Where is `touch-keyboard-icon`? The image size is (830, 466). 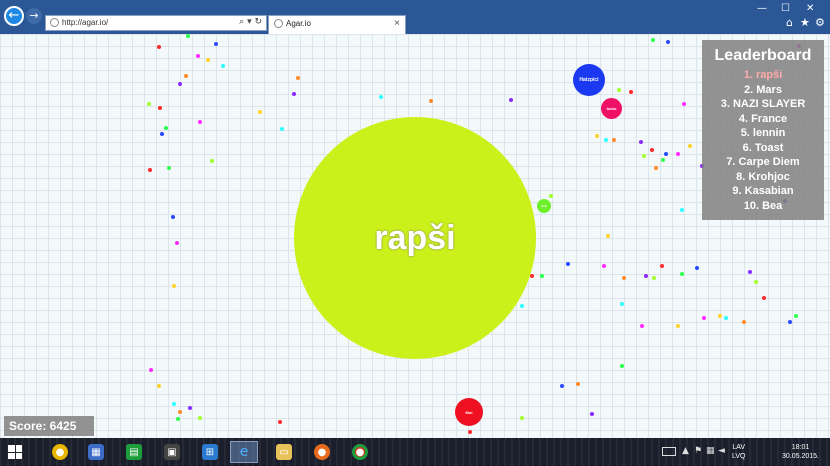 touch-keyboard-icon is located at coordinates (669, 451).